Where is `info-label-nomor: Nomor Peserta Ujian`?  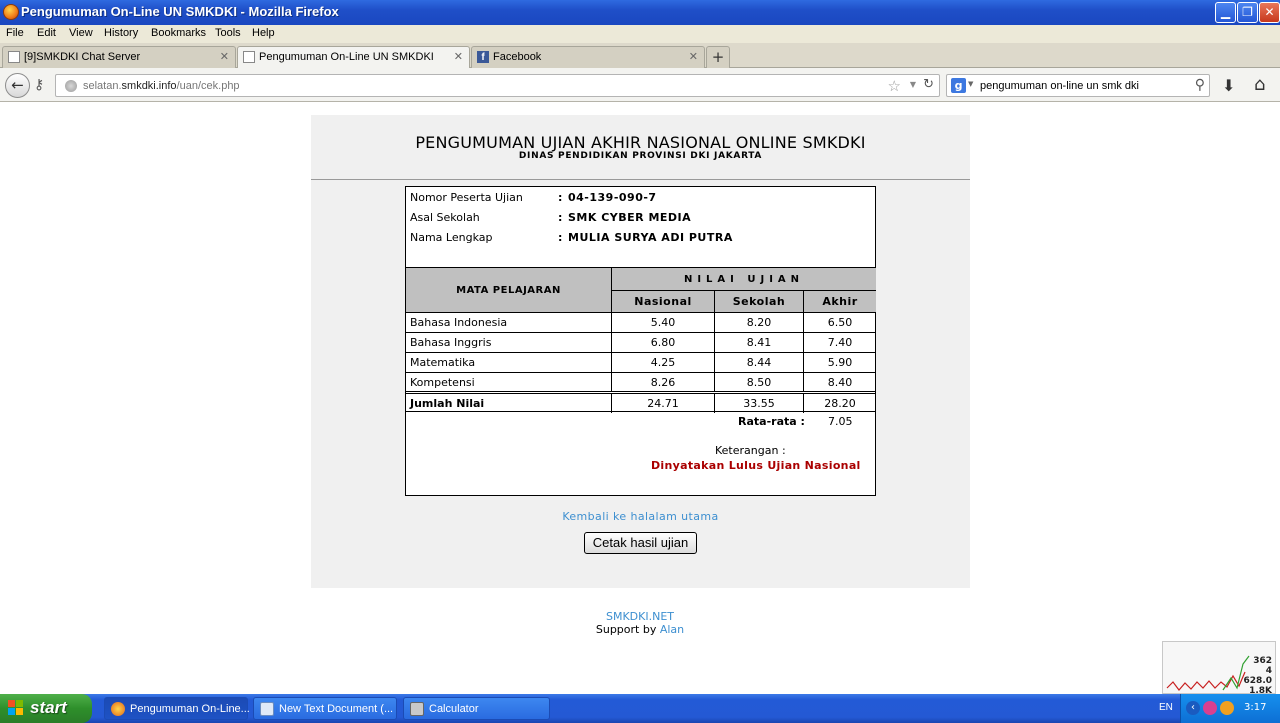
info-label-nomor: Nomor Peserta Ujian is located at coordinates (466, 197).